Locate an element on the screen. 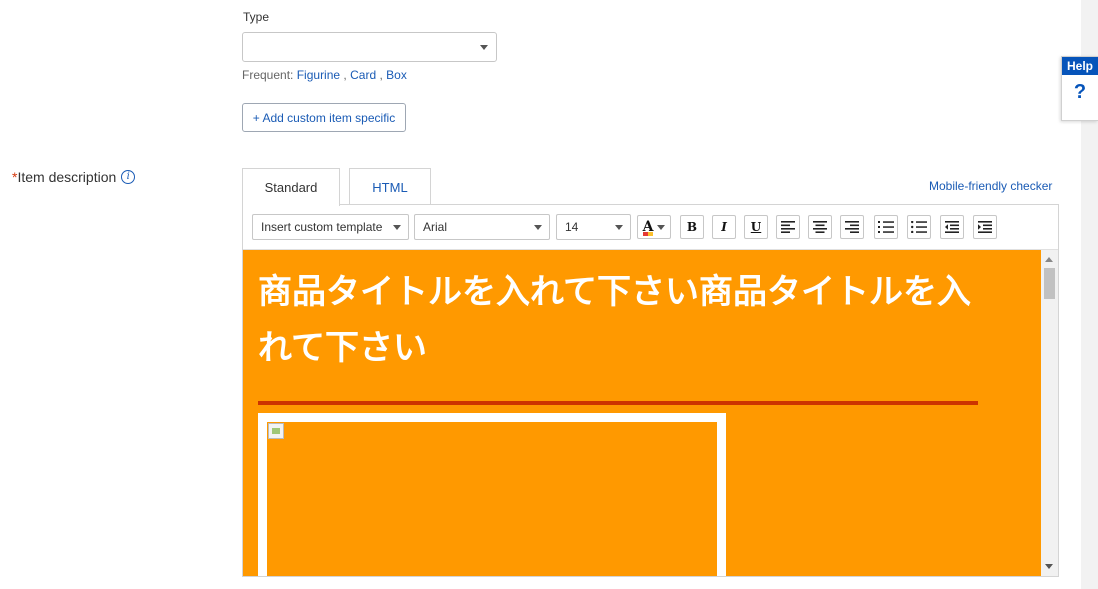  add-custom-item-specific-button: + Add custom item specific is located at coordinates (324, 117).